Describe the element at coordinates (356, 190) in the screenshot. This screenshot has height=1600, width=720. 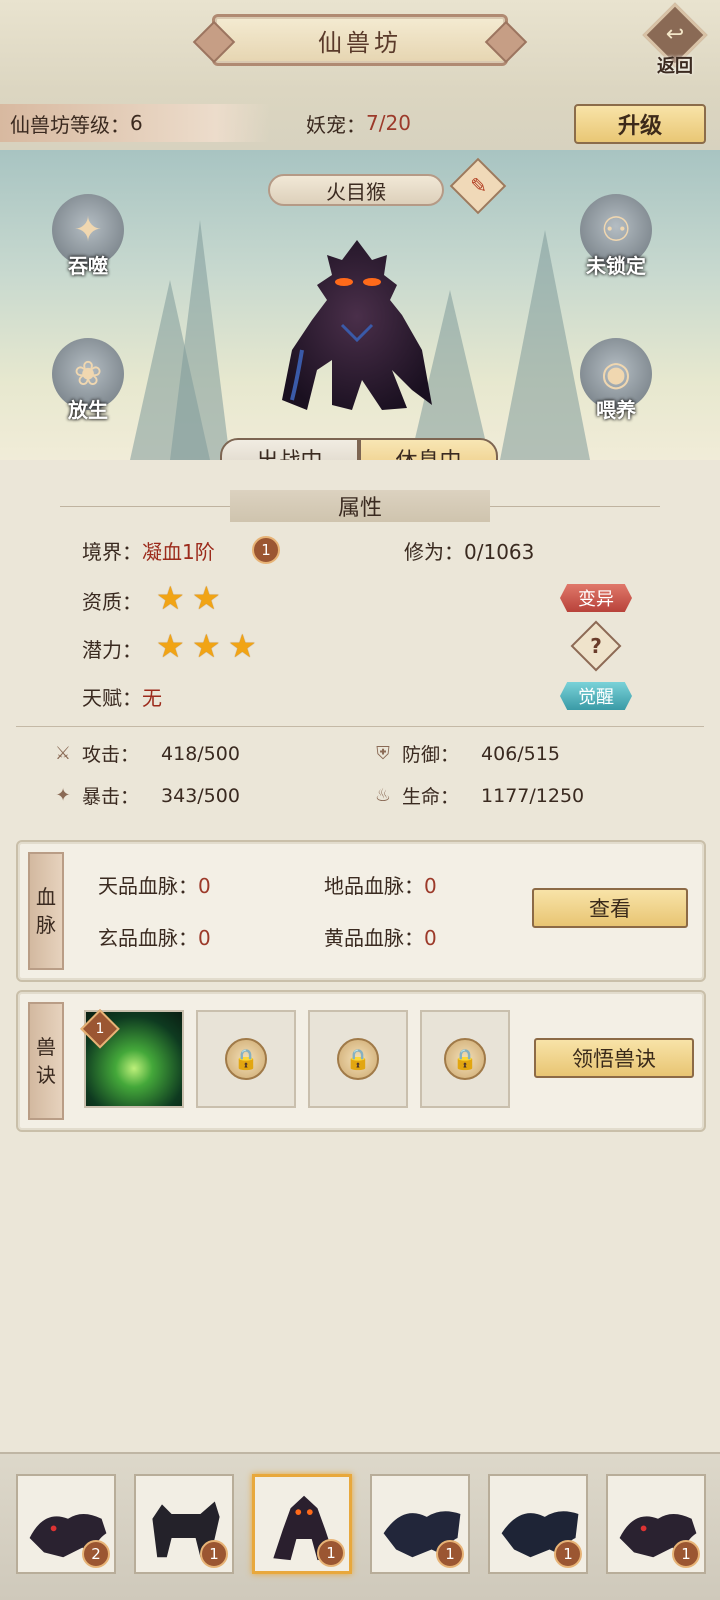
I see `pet-name: 火目猴` at that location.